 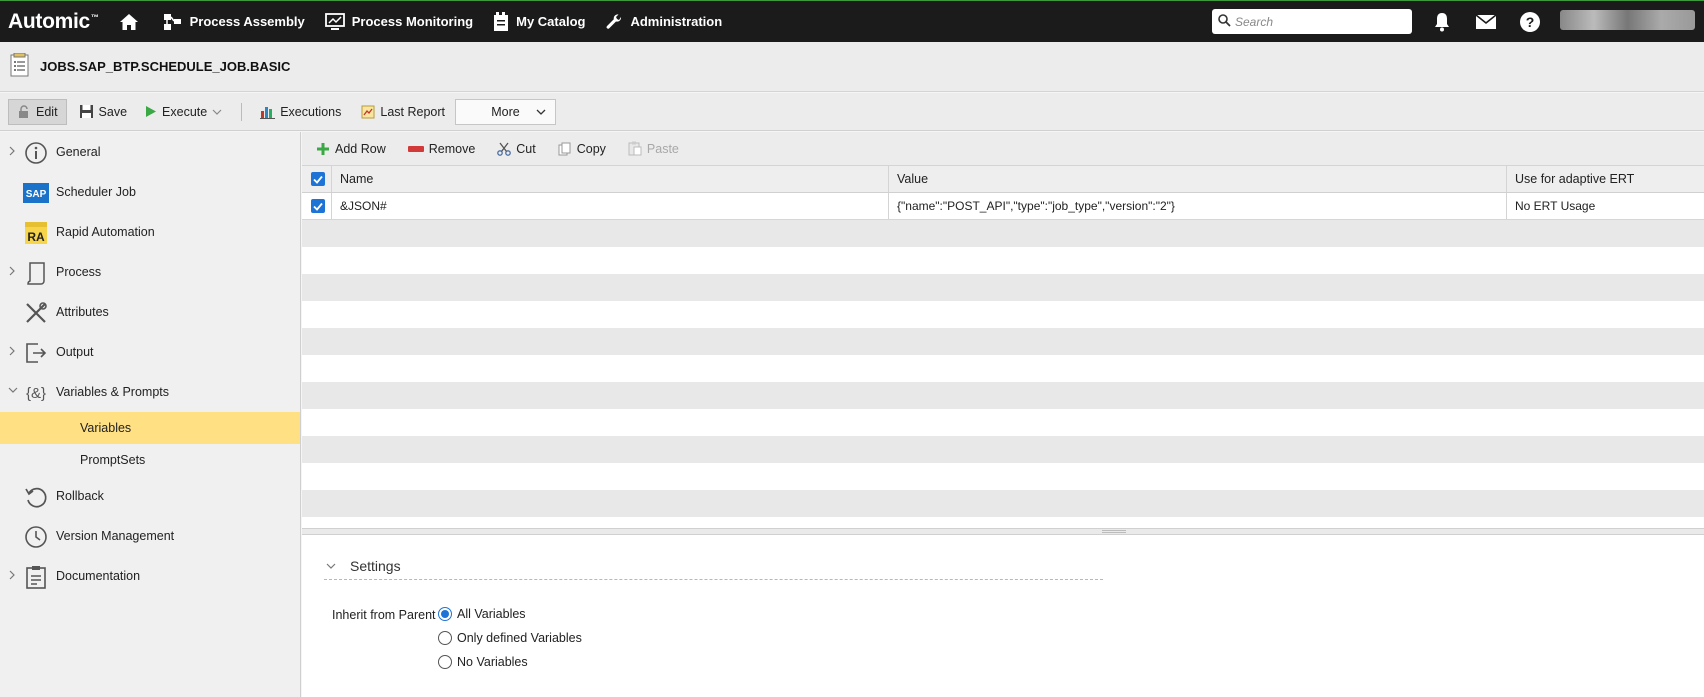 I want to click on sidebar-item-rapid-automation: RA Rapid Automation, so click(x=150, y=232).